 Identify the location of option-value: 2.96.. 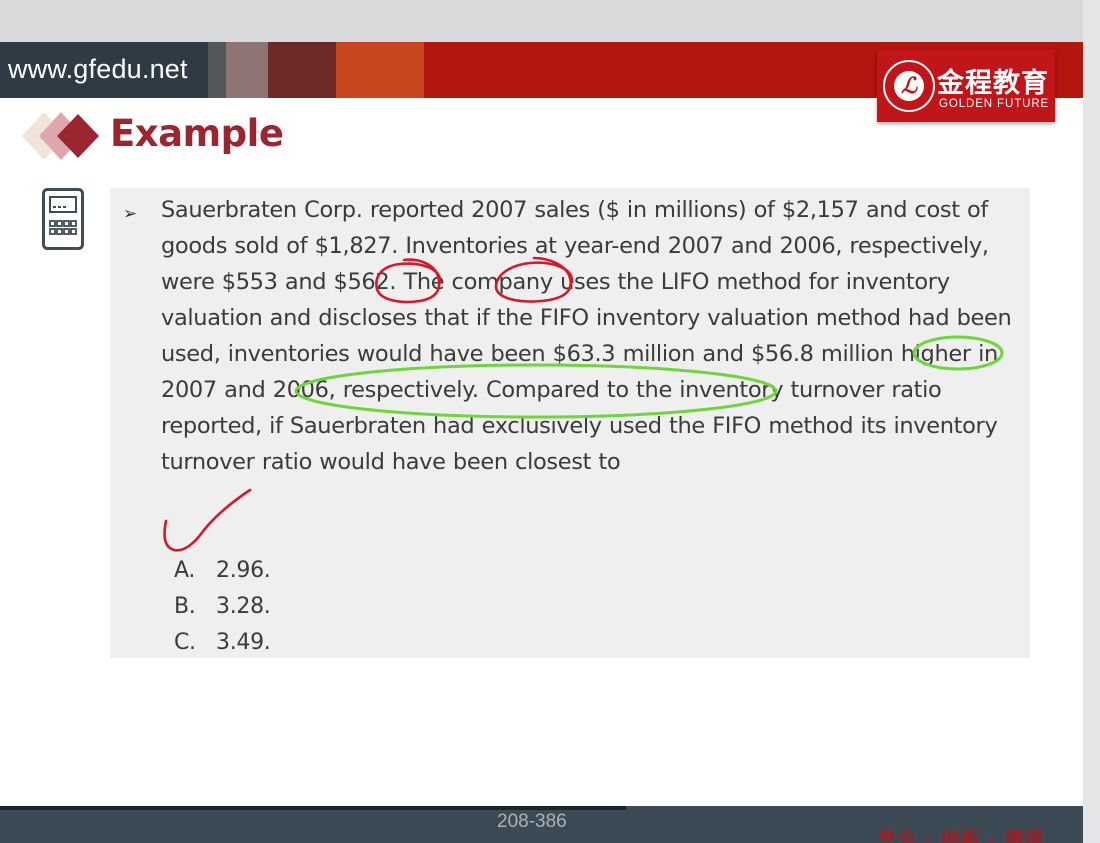
(243, 570).